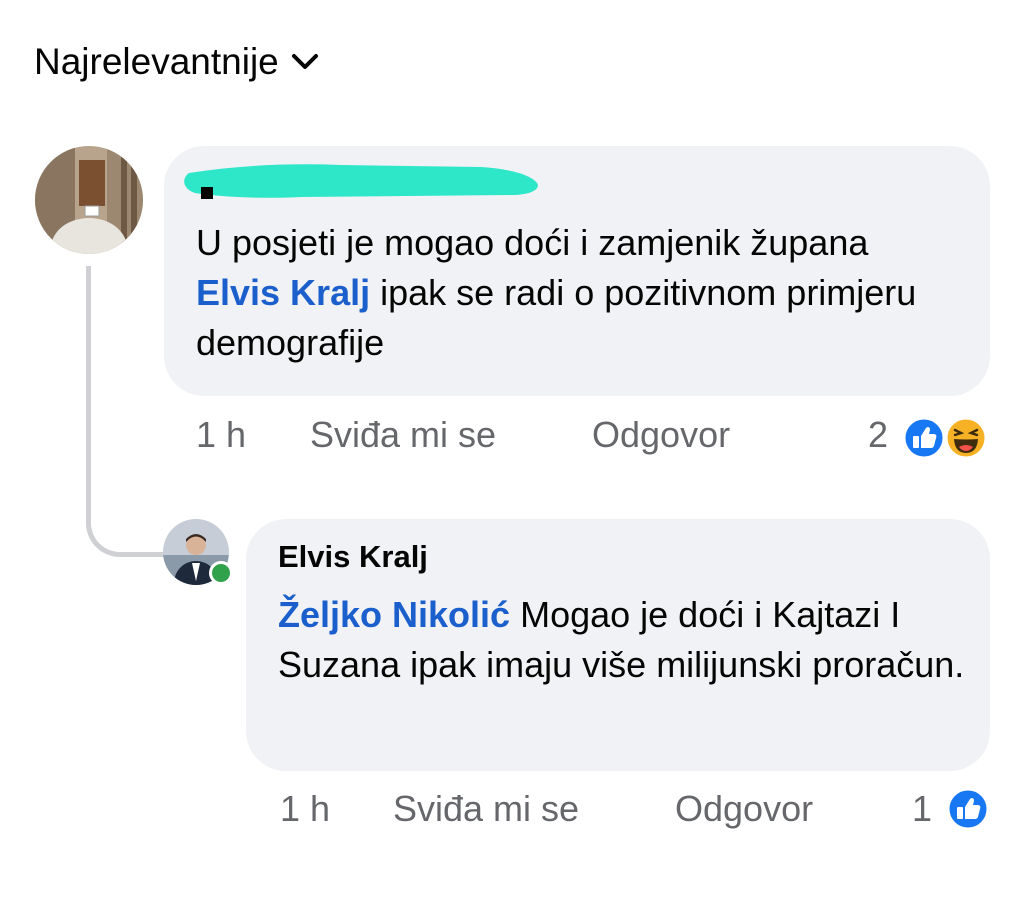 This screenshot has height=898, width=1024. What do you see at coordinates (486, 809) in the screenshot?
I see `reply-like-button: Sviđa mi se` at bounding box center [486, 809].